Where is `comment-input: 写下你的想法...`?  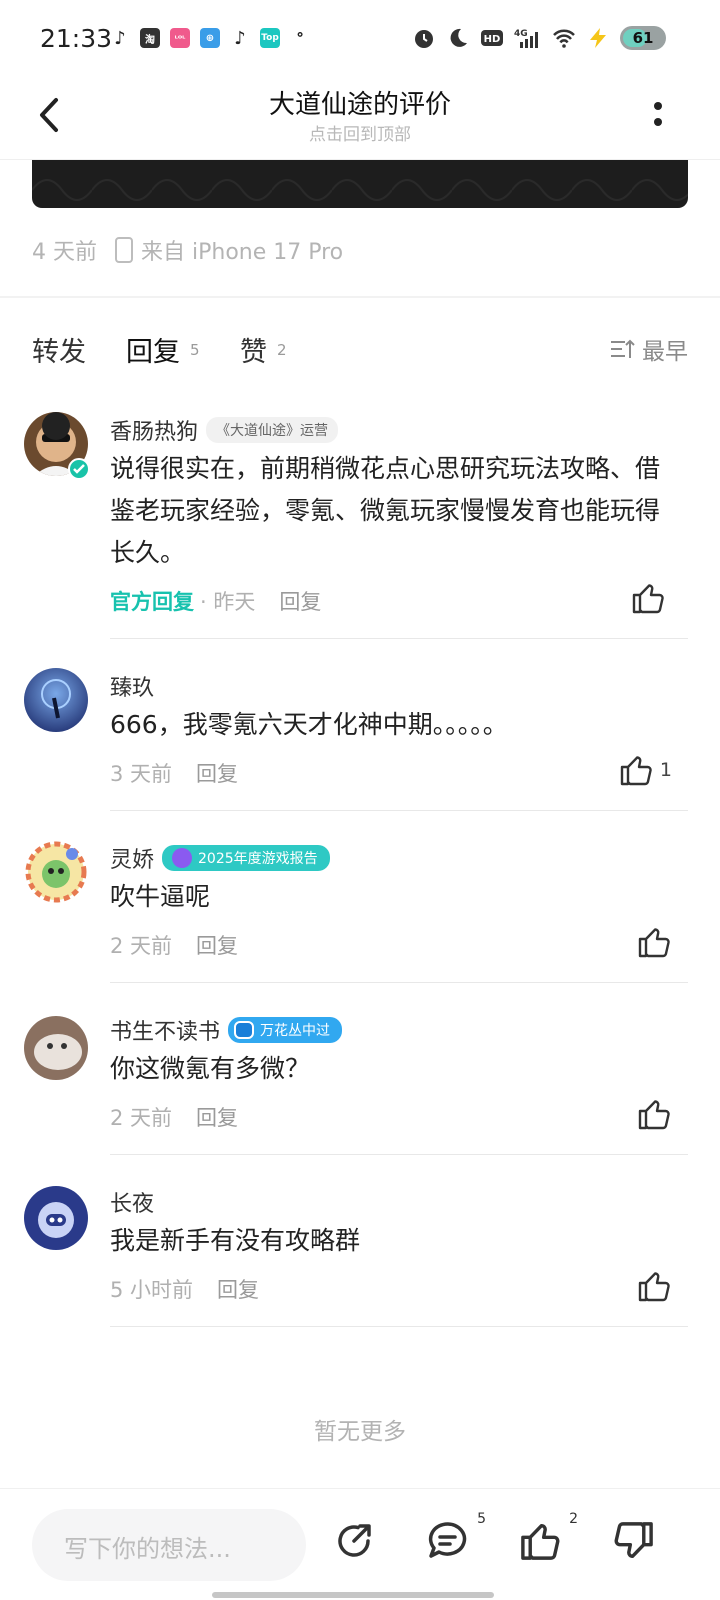
comment-input: 写下你的想法... is located at coordinates (169, 1545).